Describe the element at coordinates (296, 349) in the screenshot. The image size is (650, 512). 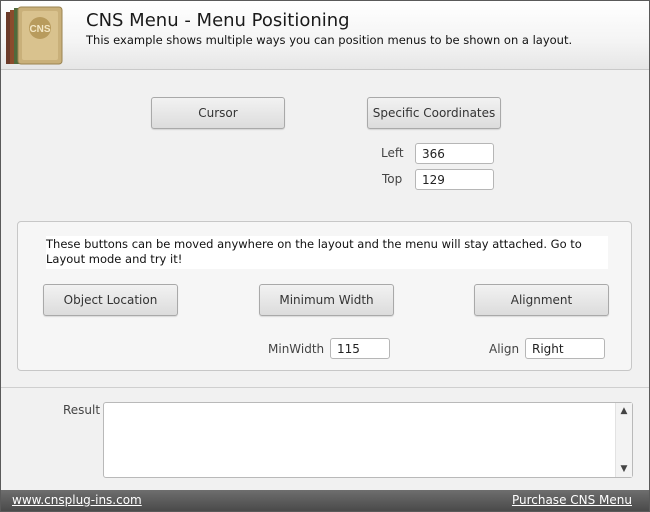
I see `minwidth-label: MinWidth` at that location.